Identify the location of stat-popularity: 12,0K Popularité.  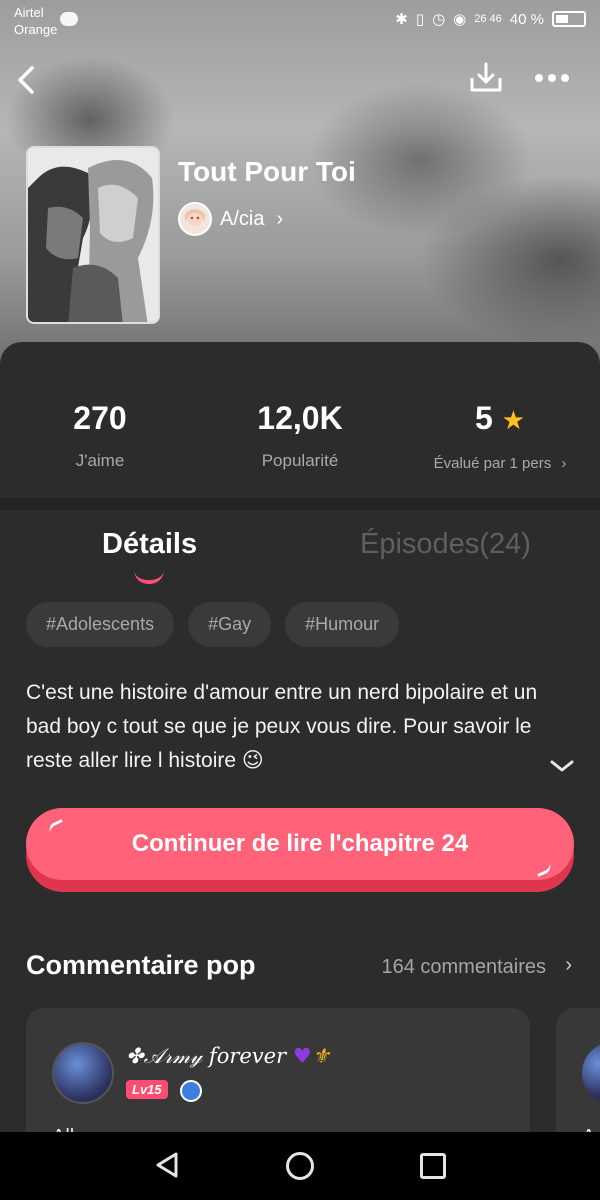
(300, 435).